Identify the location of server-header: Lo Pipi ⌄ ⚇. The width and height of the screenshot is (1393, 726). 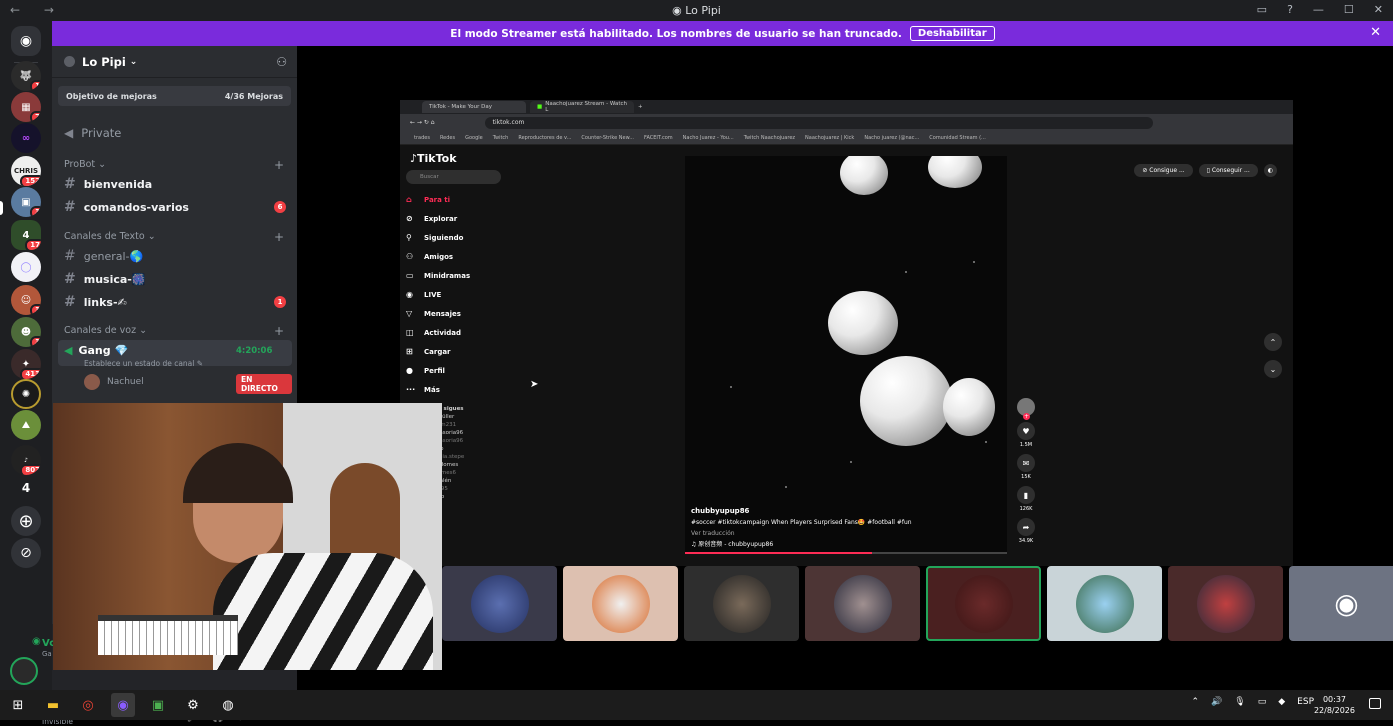
(174, 62).